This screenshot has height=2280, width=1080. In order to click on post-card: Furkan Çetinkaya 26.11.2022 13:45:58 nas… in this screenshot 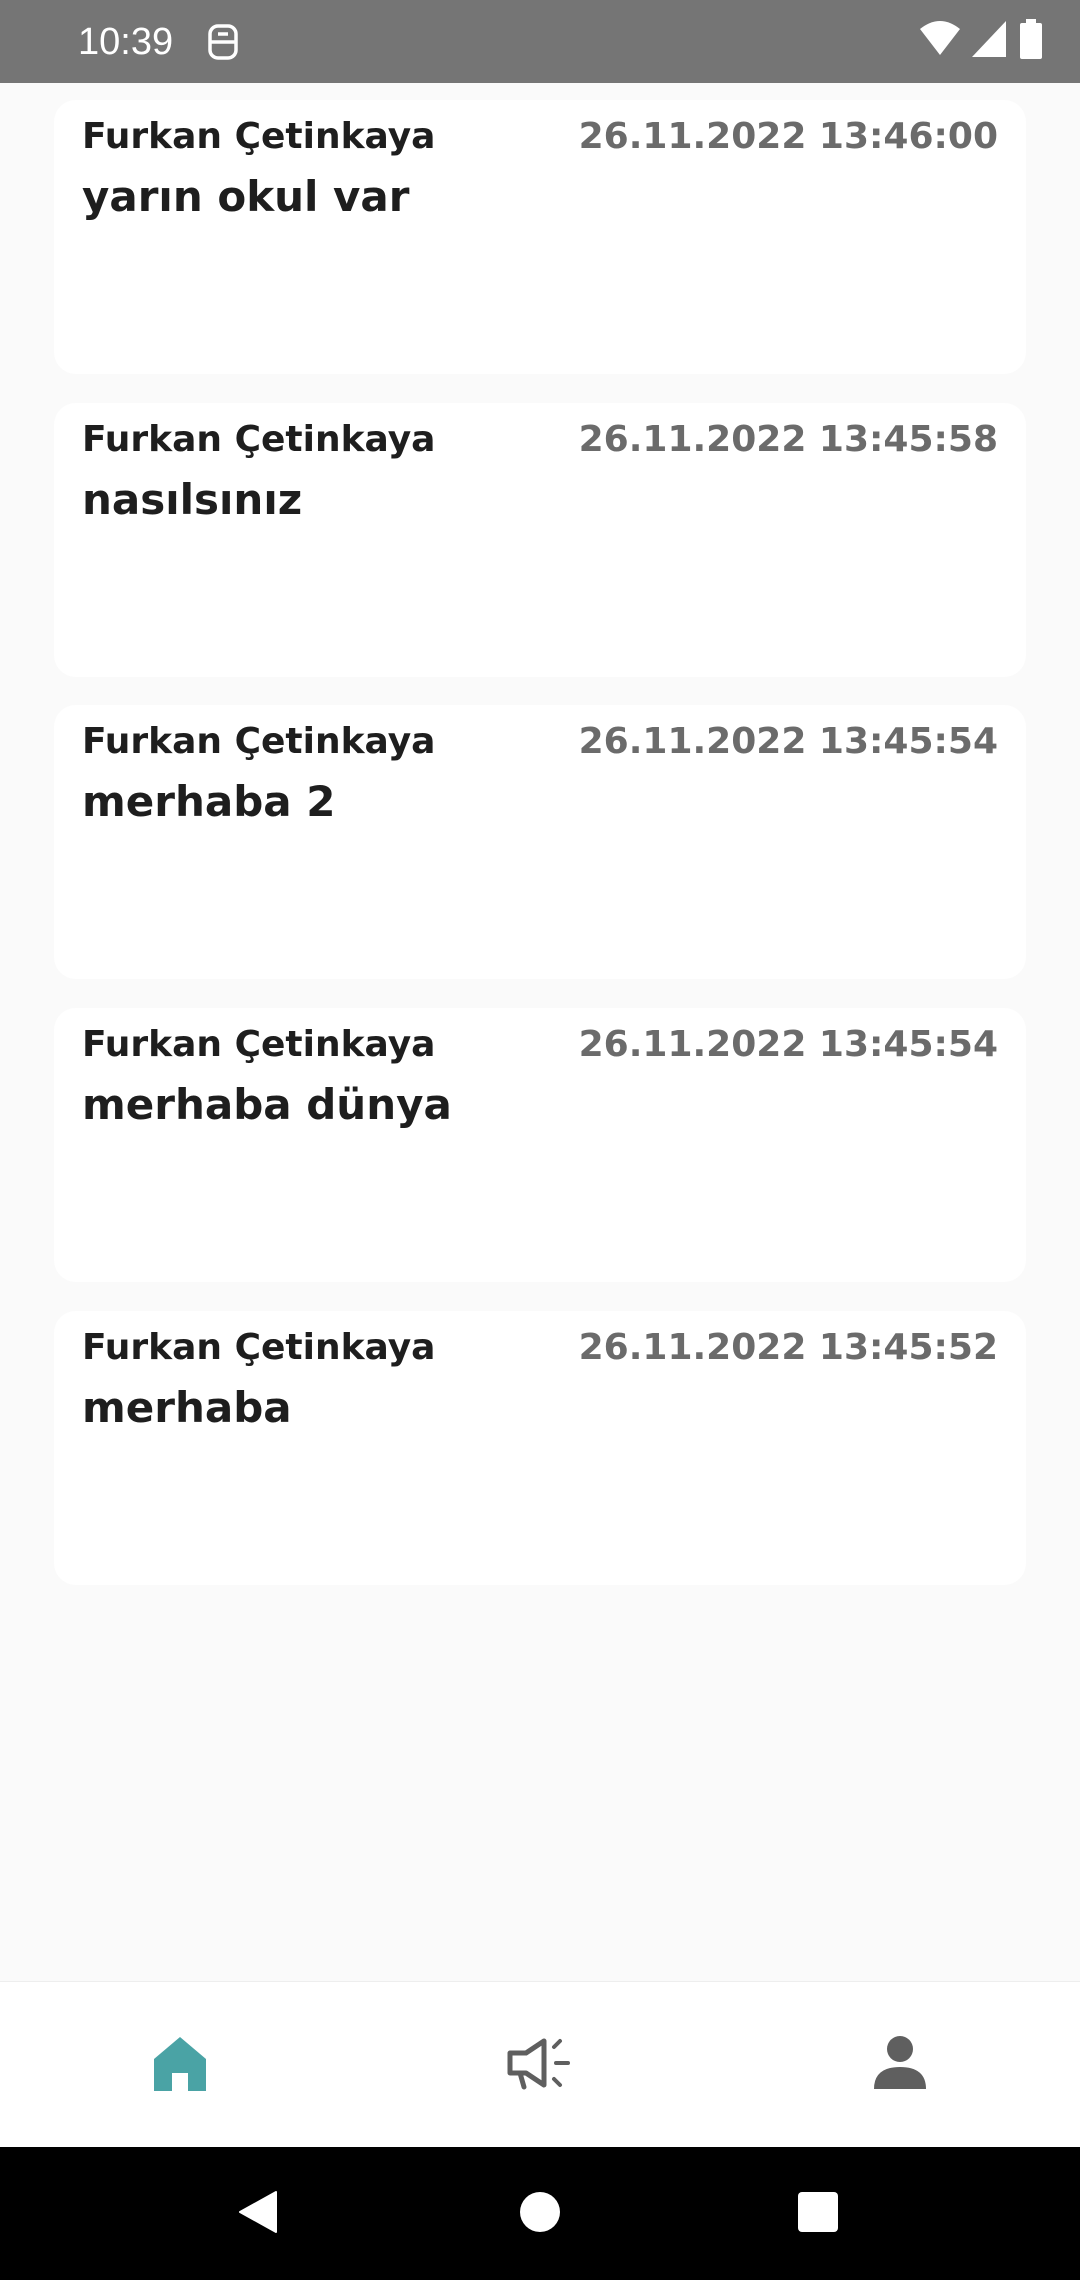, I will do `click(540, 540)`.